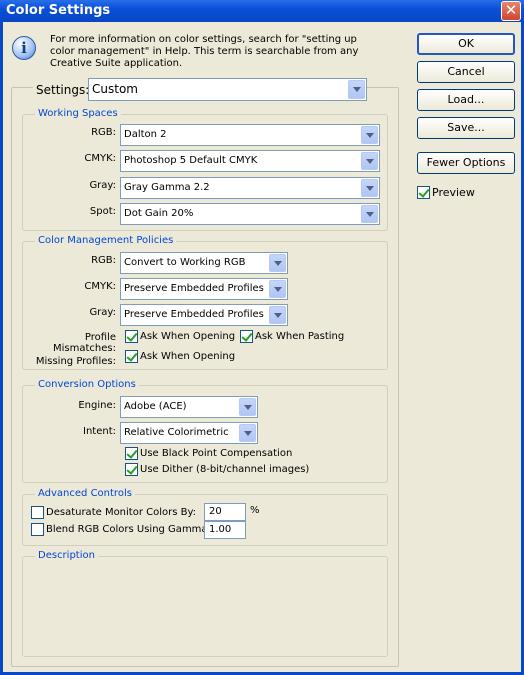 This screenshot has width=524, height=675. I want to click on blend-gamma-input: 1.00, so click(225, 530).